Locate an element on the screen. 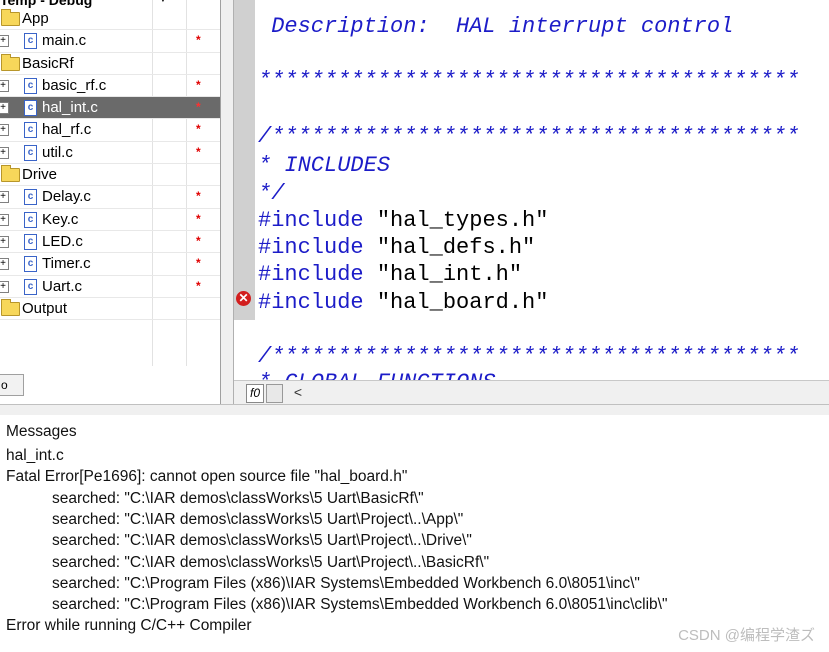 The width and height of the screenshot is (829, 652). editor-gutter is located at coordinates (244, 160).